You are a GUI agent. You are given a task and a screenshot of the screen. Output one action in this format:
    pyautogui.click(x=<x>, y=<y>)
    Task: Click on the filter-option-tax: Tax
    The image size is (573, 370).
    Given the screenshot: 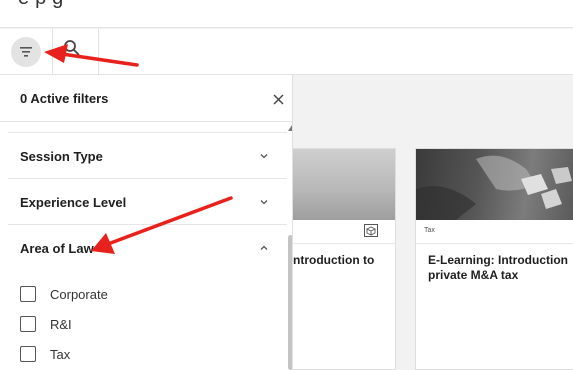 What is the action you would take?
    pyautogui.click(x=140, y=354)
    